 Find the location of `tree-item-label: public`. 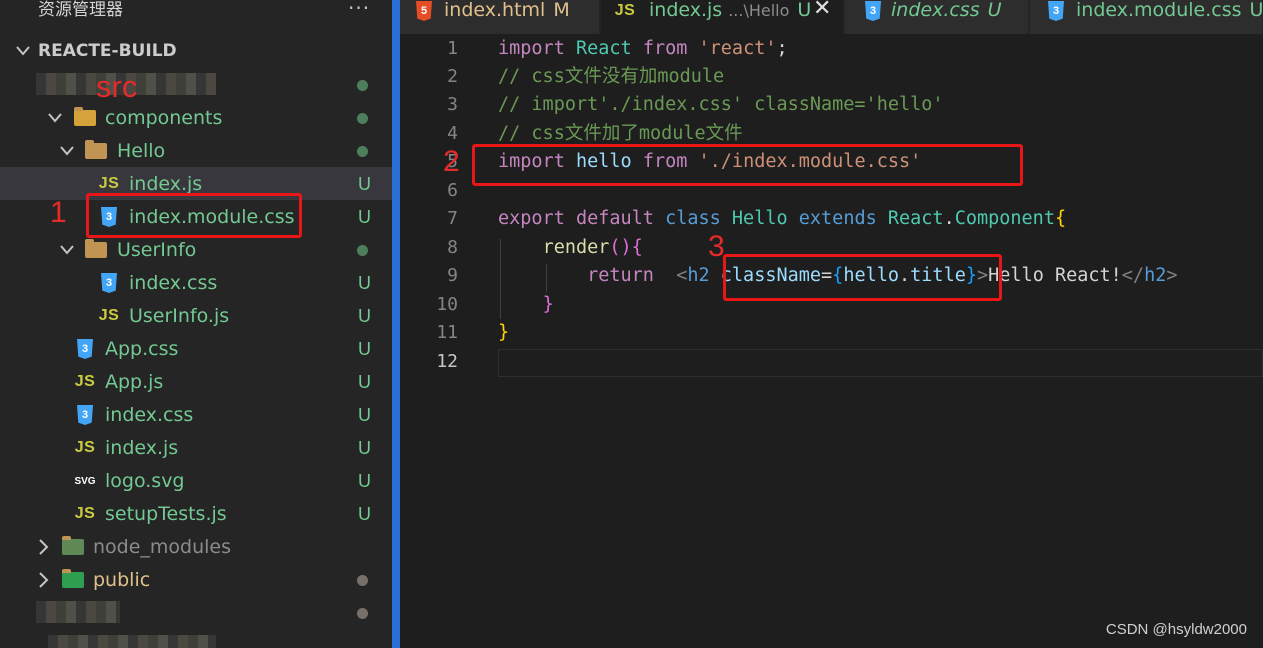

tree-item-label: public is located at coordinates (122, 580).